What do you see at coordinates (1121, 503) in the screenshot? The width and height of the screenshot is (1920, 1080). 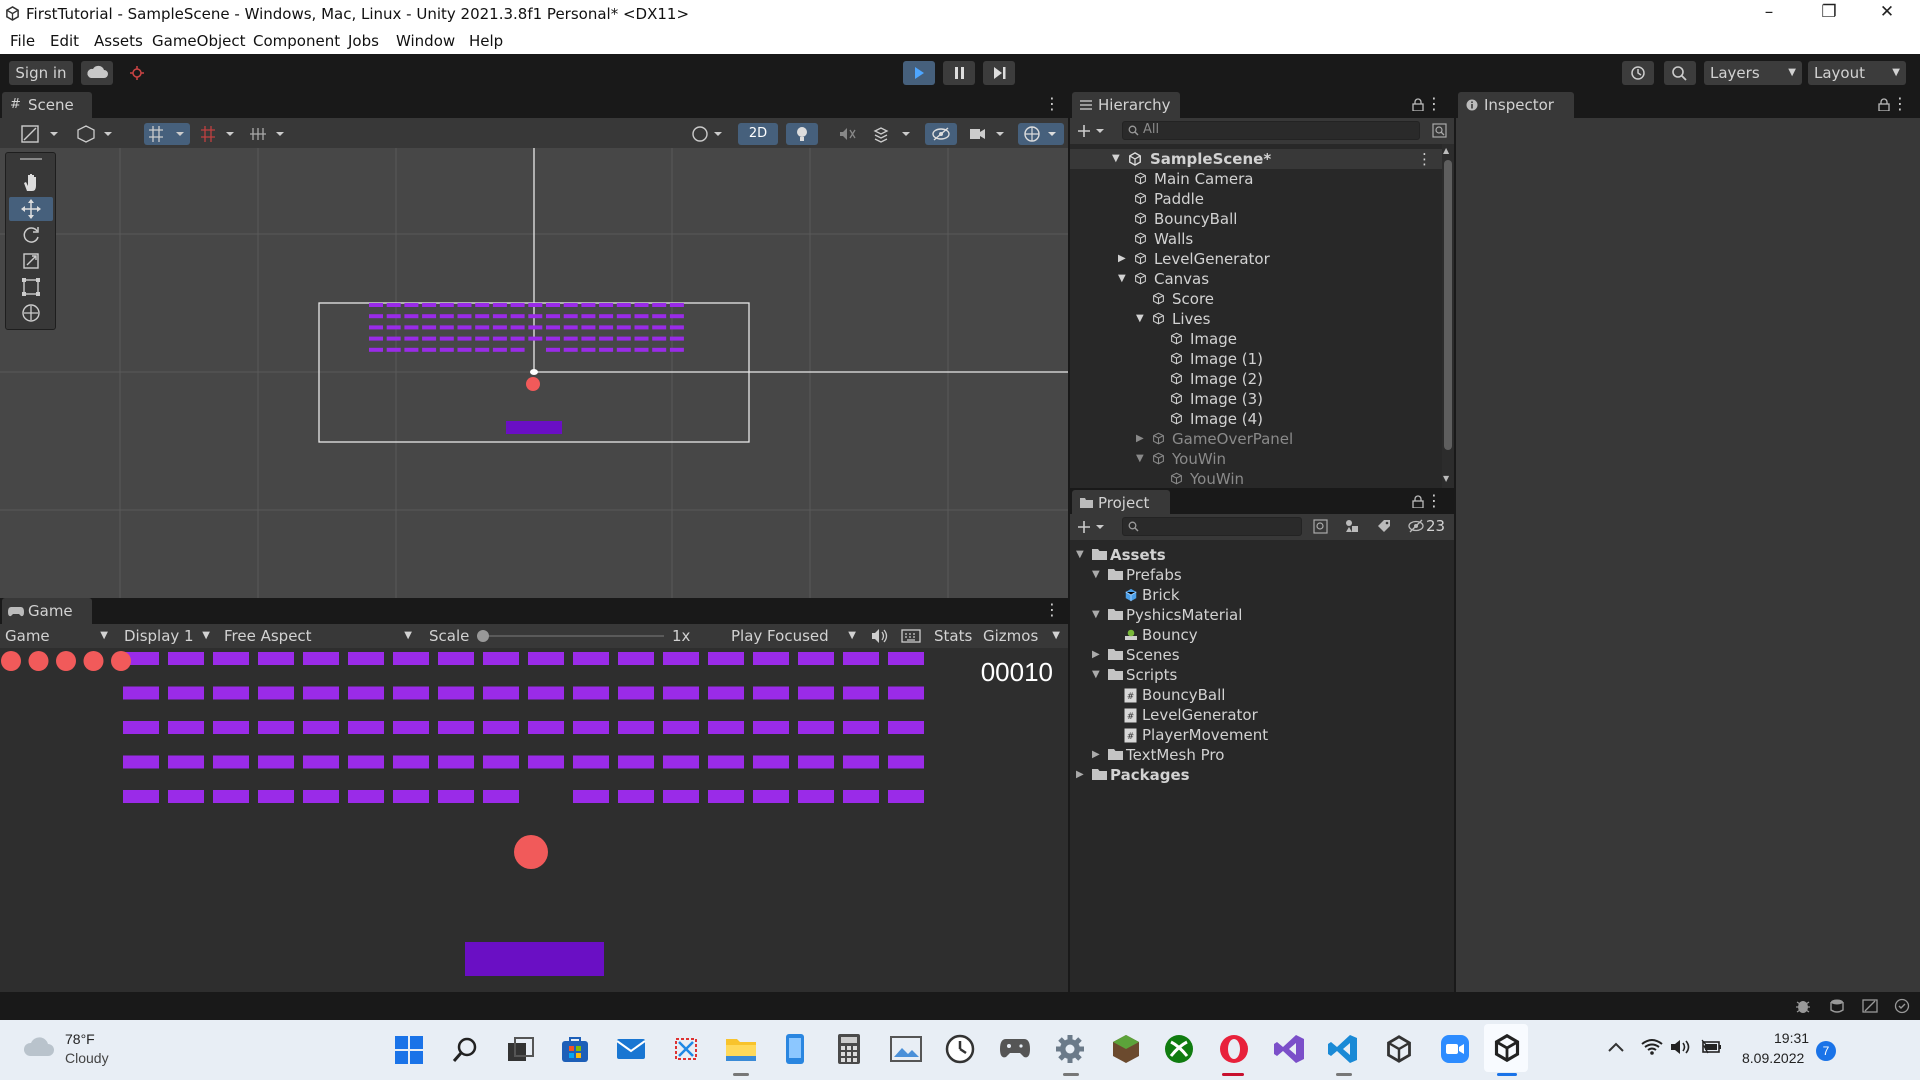 I see `tab-project: Project` at bounding box center [1121, 503].